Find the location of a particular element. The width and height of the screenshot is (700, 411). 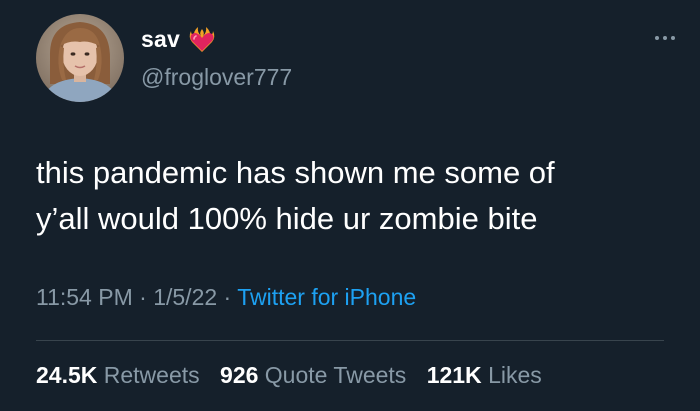

retweets-stat: 24.5K Retweets is located at coordinates (118, 375).